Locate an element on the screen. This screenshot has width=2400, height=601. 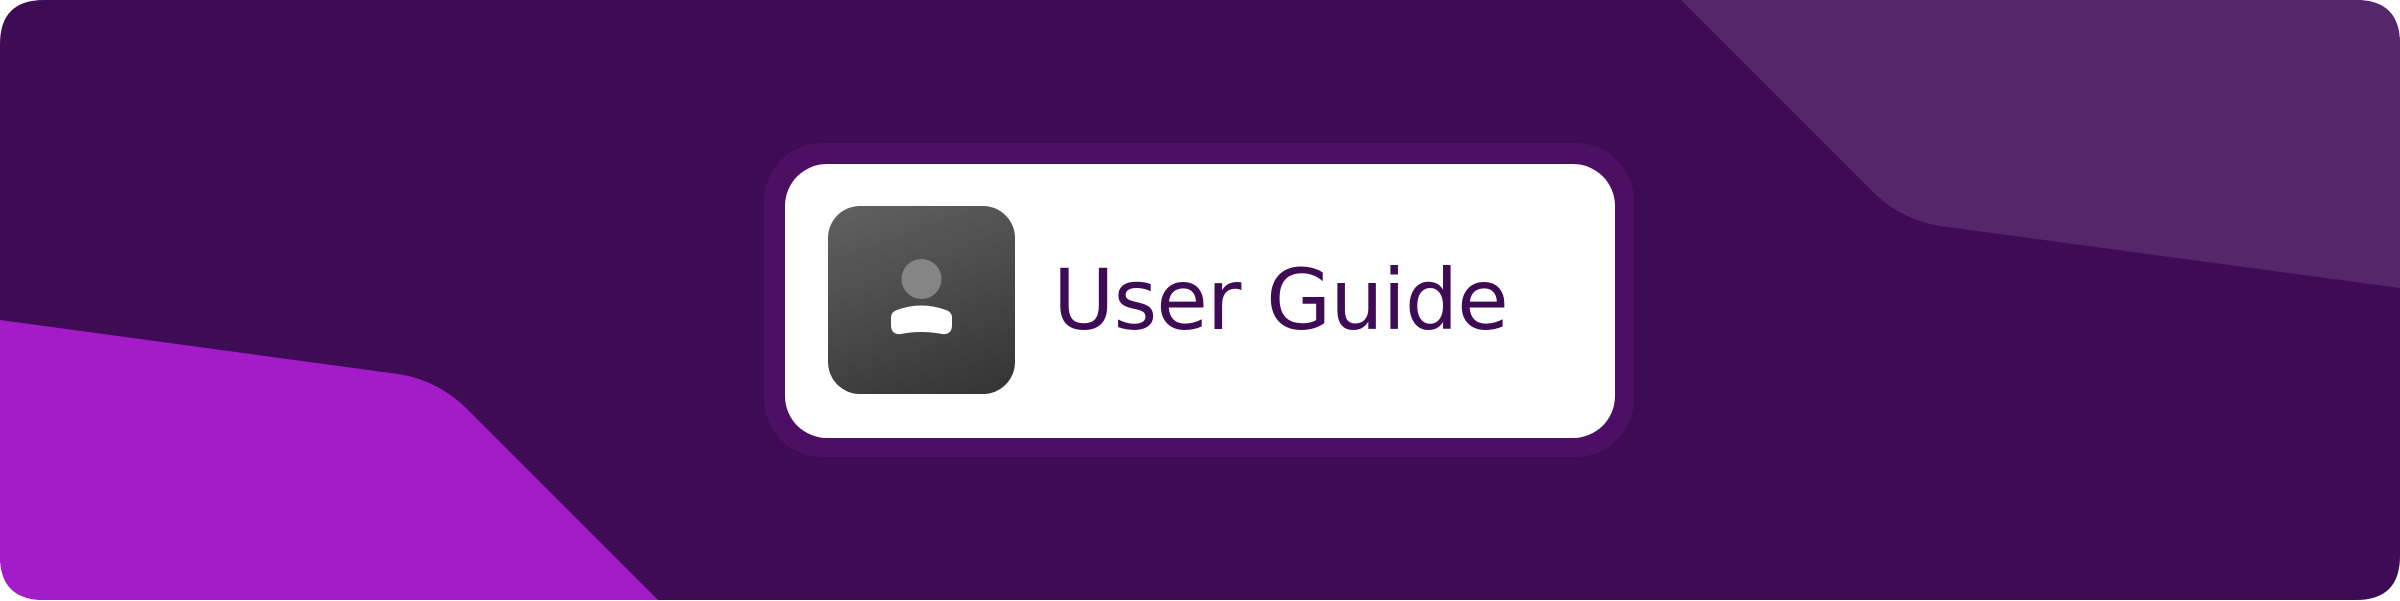
user-icon is located at coordinates (921, 297).